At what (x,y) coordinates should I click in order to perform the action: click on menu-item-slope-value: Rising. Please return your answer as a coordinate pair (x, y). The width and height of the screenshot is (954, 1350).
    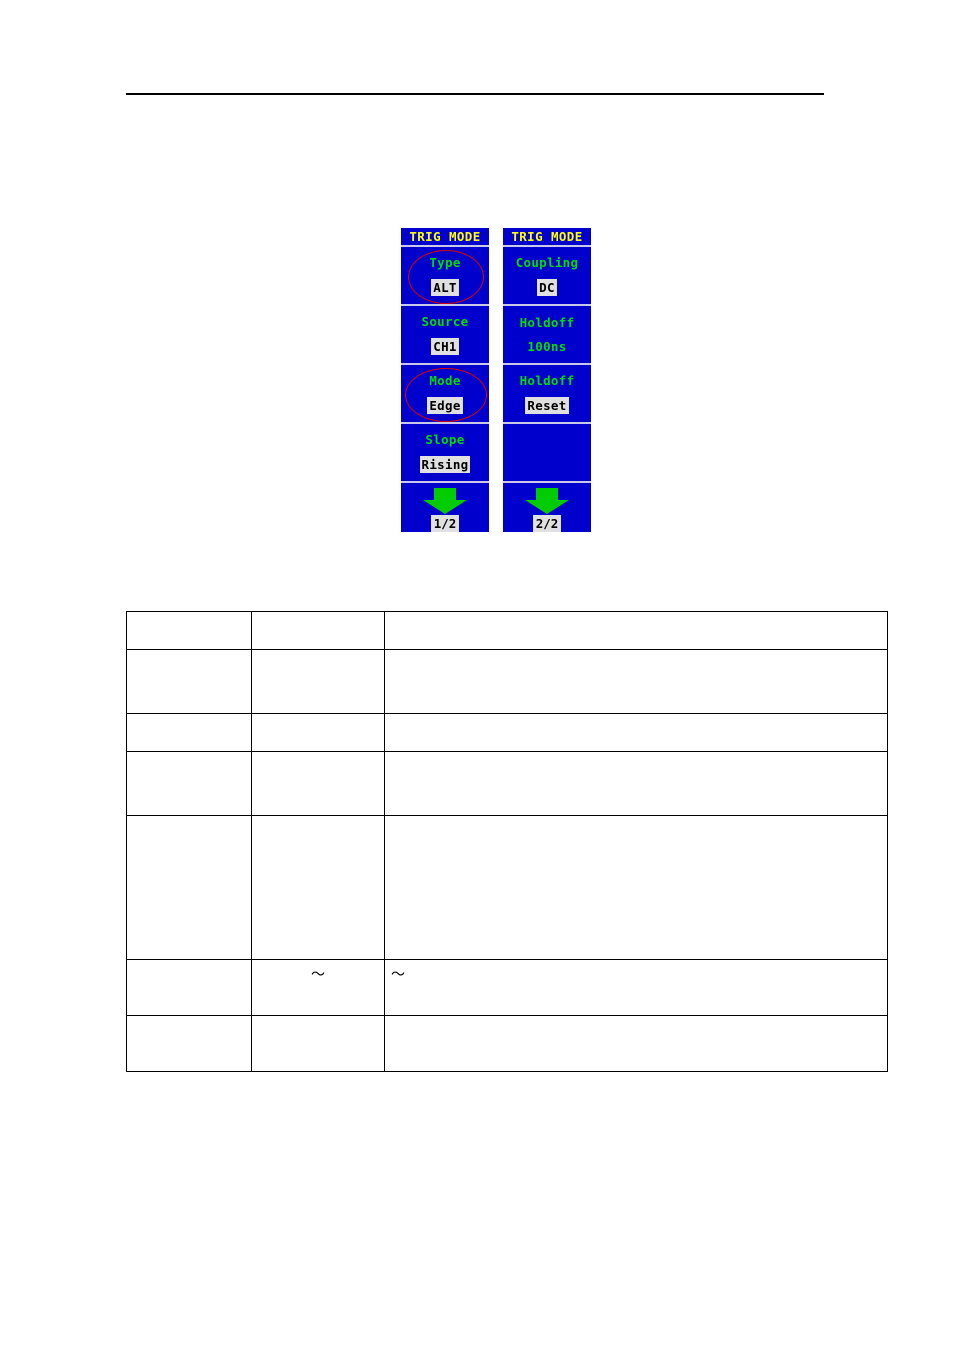
    Looking at the image, I should click on (445, 464).